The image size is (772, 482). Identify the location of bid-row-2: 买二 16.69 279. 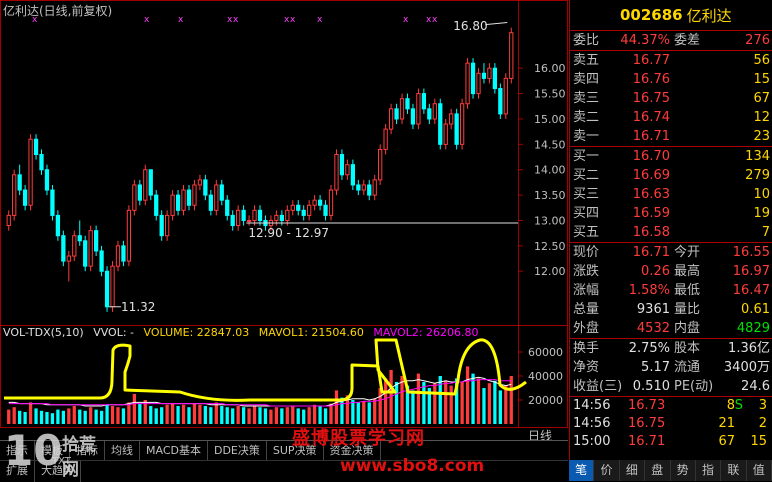
(671, 175).